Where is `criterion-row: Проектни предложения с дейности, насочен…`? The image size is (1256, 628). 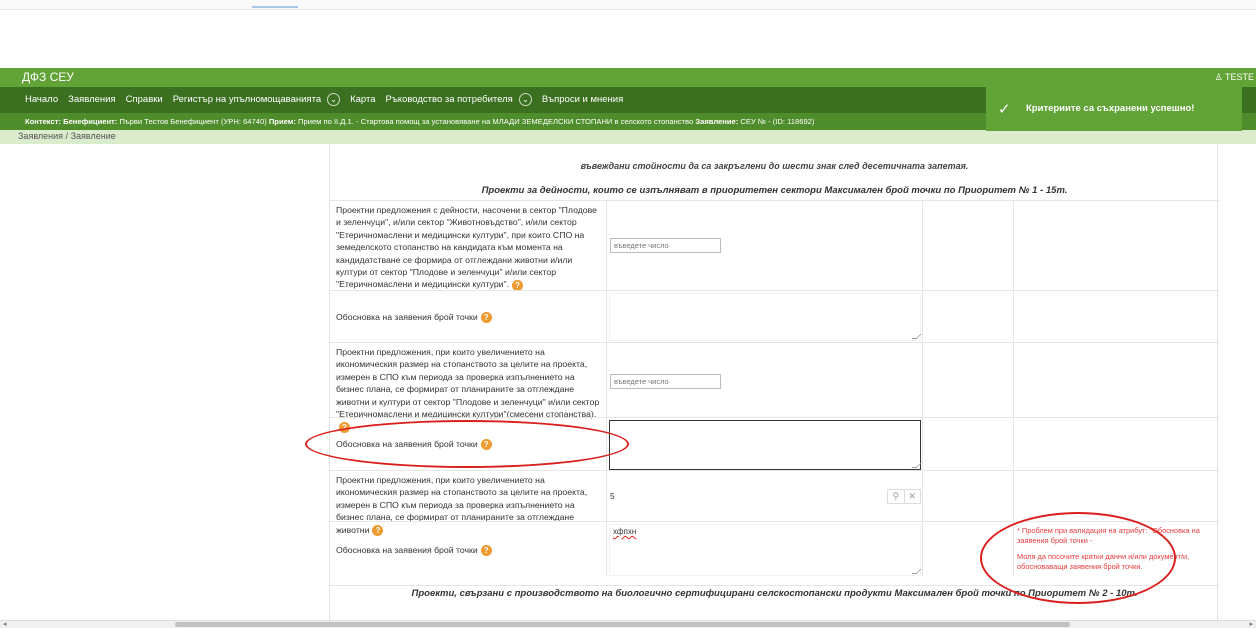
criterion-row: Проектни предложения с дейности, насочен… is located at coordinates (774, 245).